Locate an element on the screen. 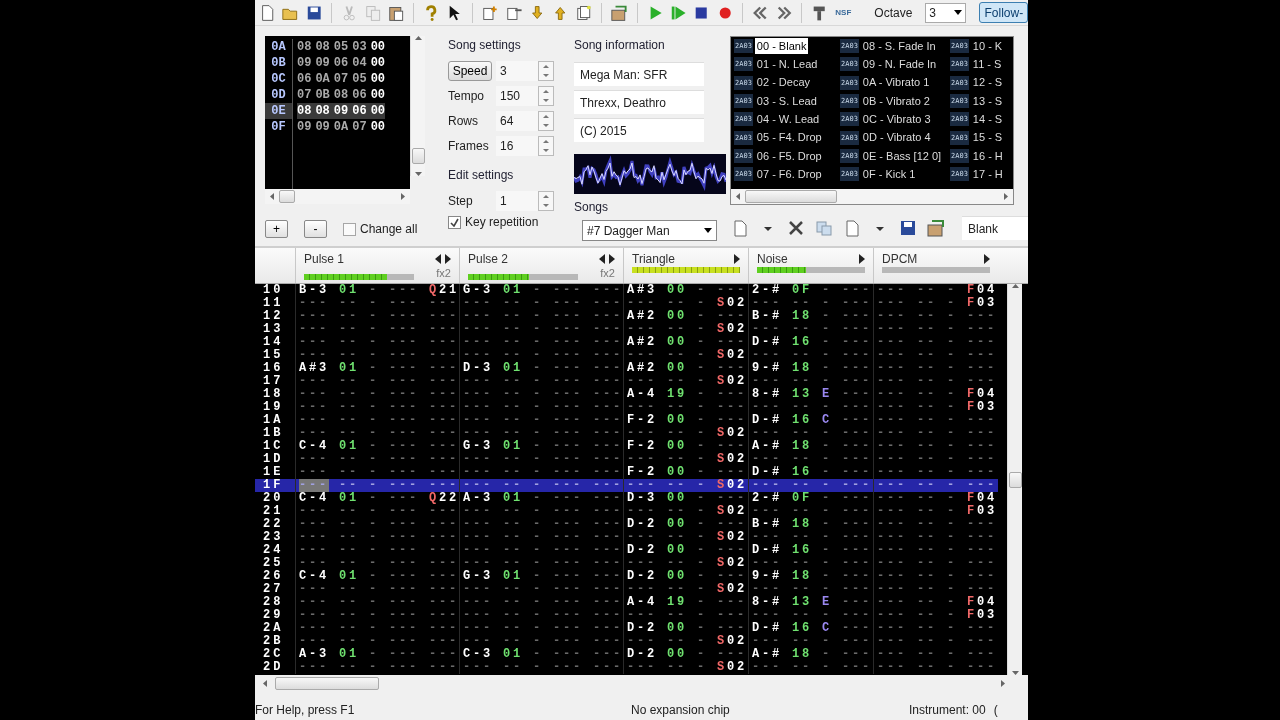 The height and width of the screenshot is (720, 1280). instrument-item: 05 - F4. Drop is located at coordinates (789, 137).